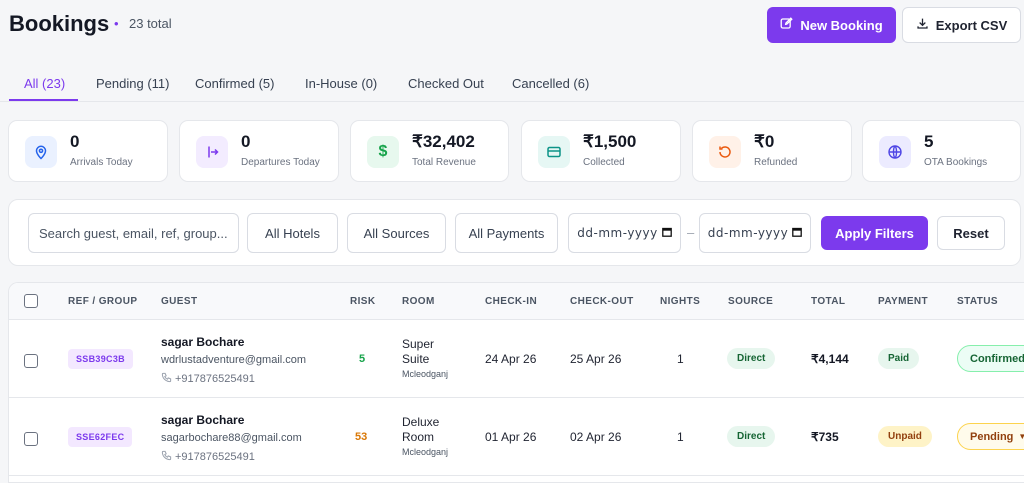 The width and height of the screenshot is (1024, 483). What do you see at coordinates (212, 152) in the screenshot?
I see `logout-icon` at bounding box center [212, 152].